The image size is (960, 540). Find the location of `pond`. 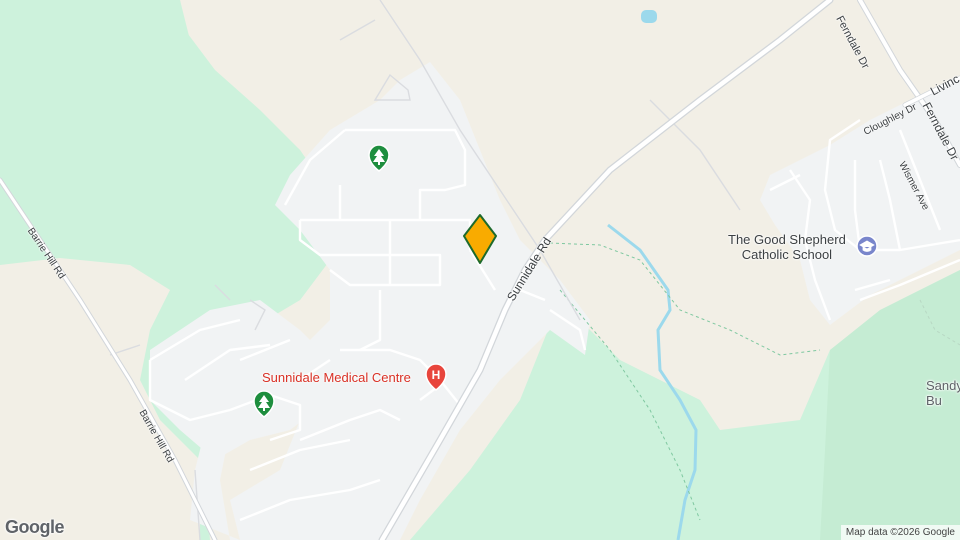

pond is located at coordinates (649, 16).